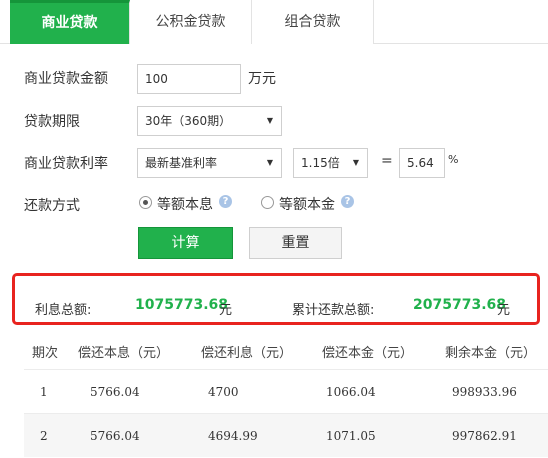 The image size is (548, 458). I want to click on cell-remaining: 997862.91, so click(484, 436).